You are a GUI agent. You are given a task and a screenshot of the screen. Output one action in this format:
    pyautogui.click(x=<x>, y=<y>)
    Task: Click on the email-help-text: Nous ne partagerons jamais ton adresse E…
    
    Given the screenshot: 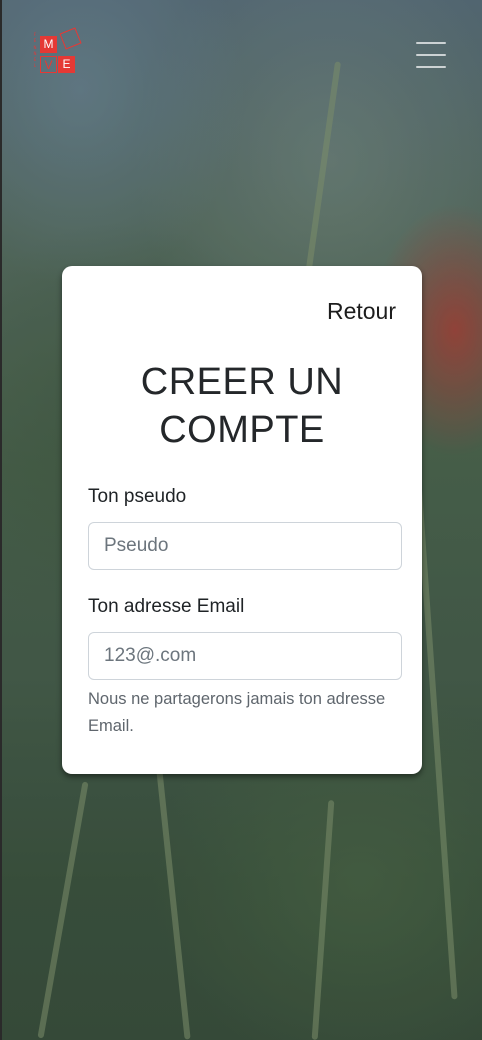 What is the action you would take?
    pyautogui.click(x=237, y=712)
    